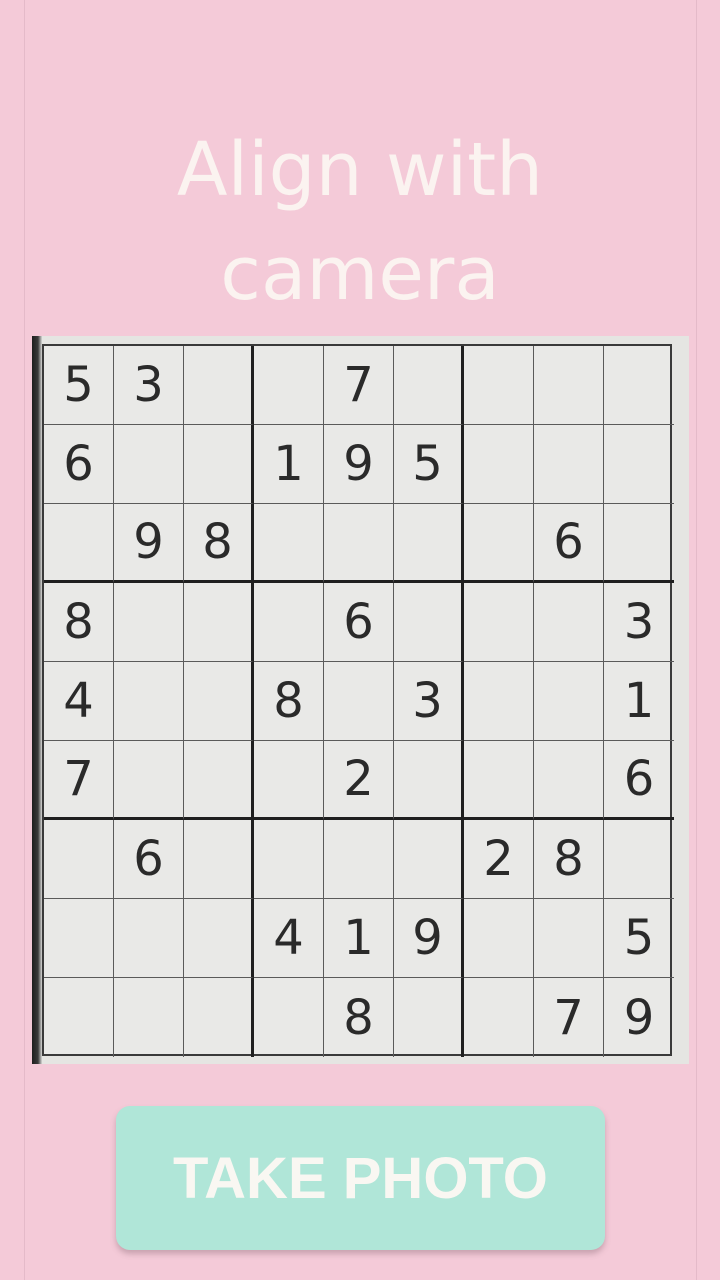 The image size is (720, 1280). I want to click on take-photo-button: TAKE PHOTO, so click(360, 1178).